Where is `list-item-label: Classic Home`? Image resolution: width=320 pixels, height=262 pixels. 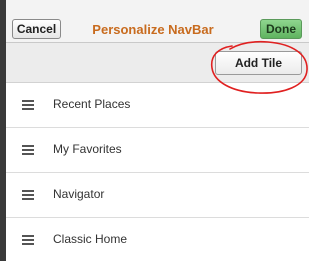
list-item-label: Classic Home is located at coordinates (90, 239).